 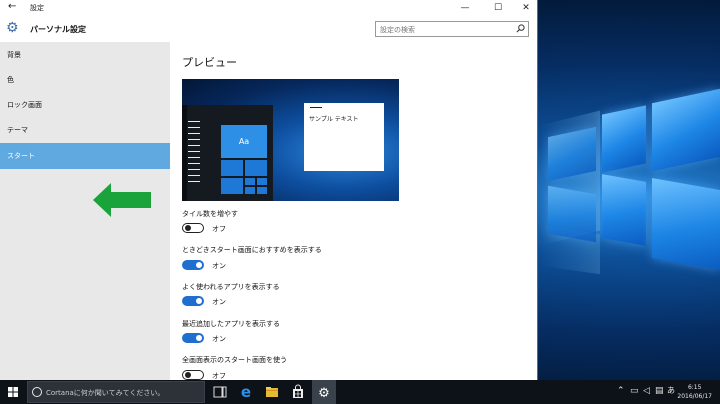 I want to click on cortana-placeholder: Cortanaに何か聞いてみてください。, so click(x=105, y=393).